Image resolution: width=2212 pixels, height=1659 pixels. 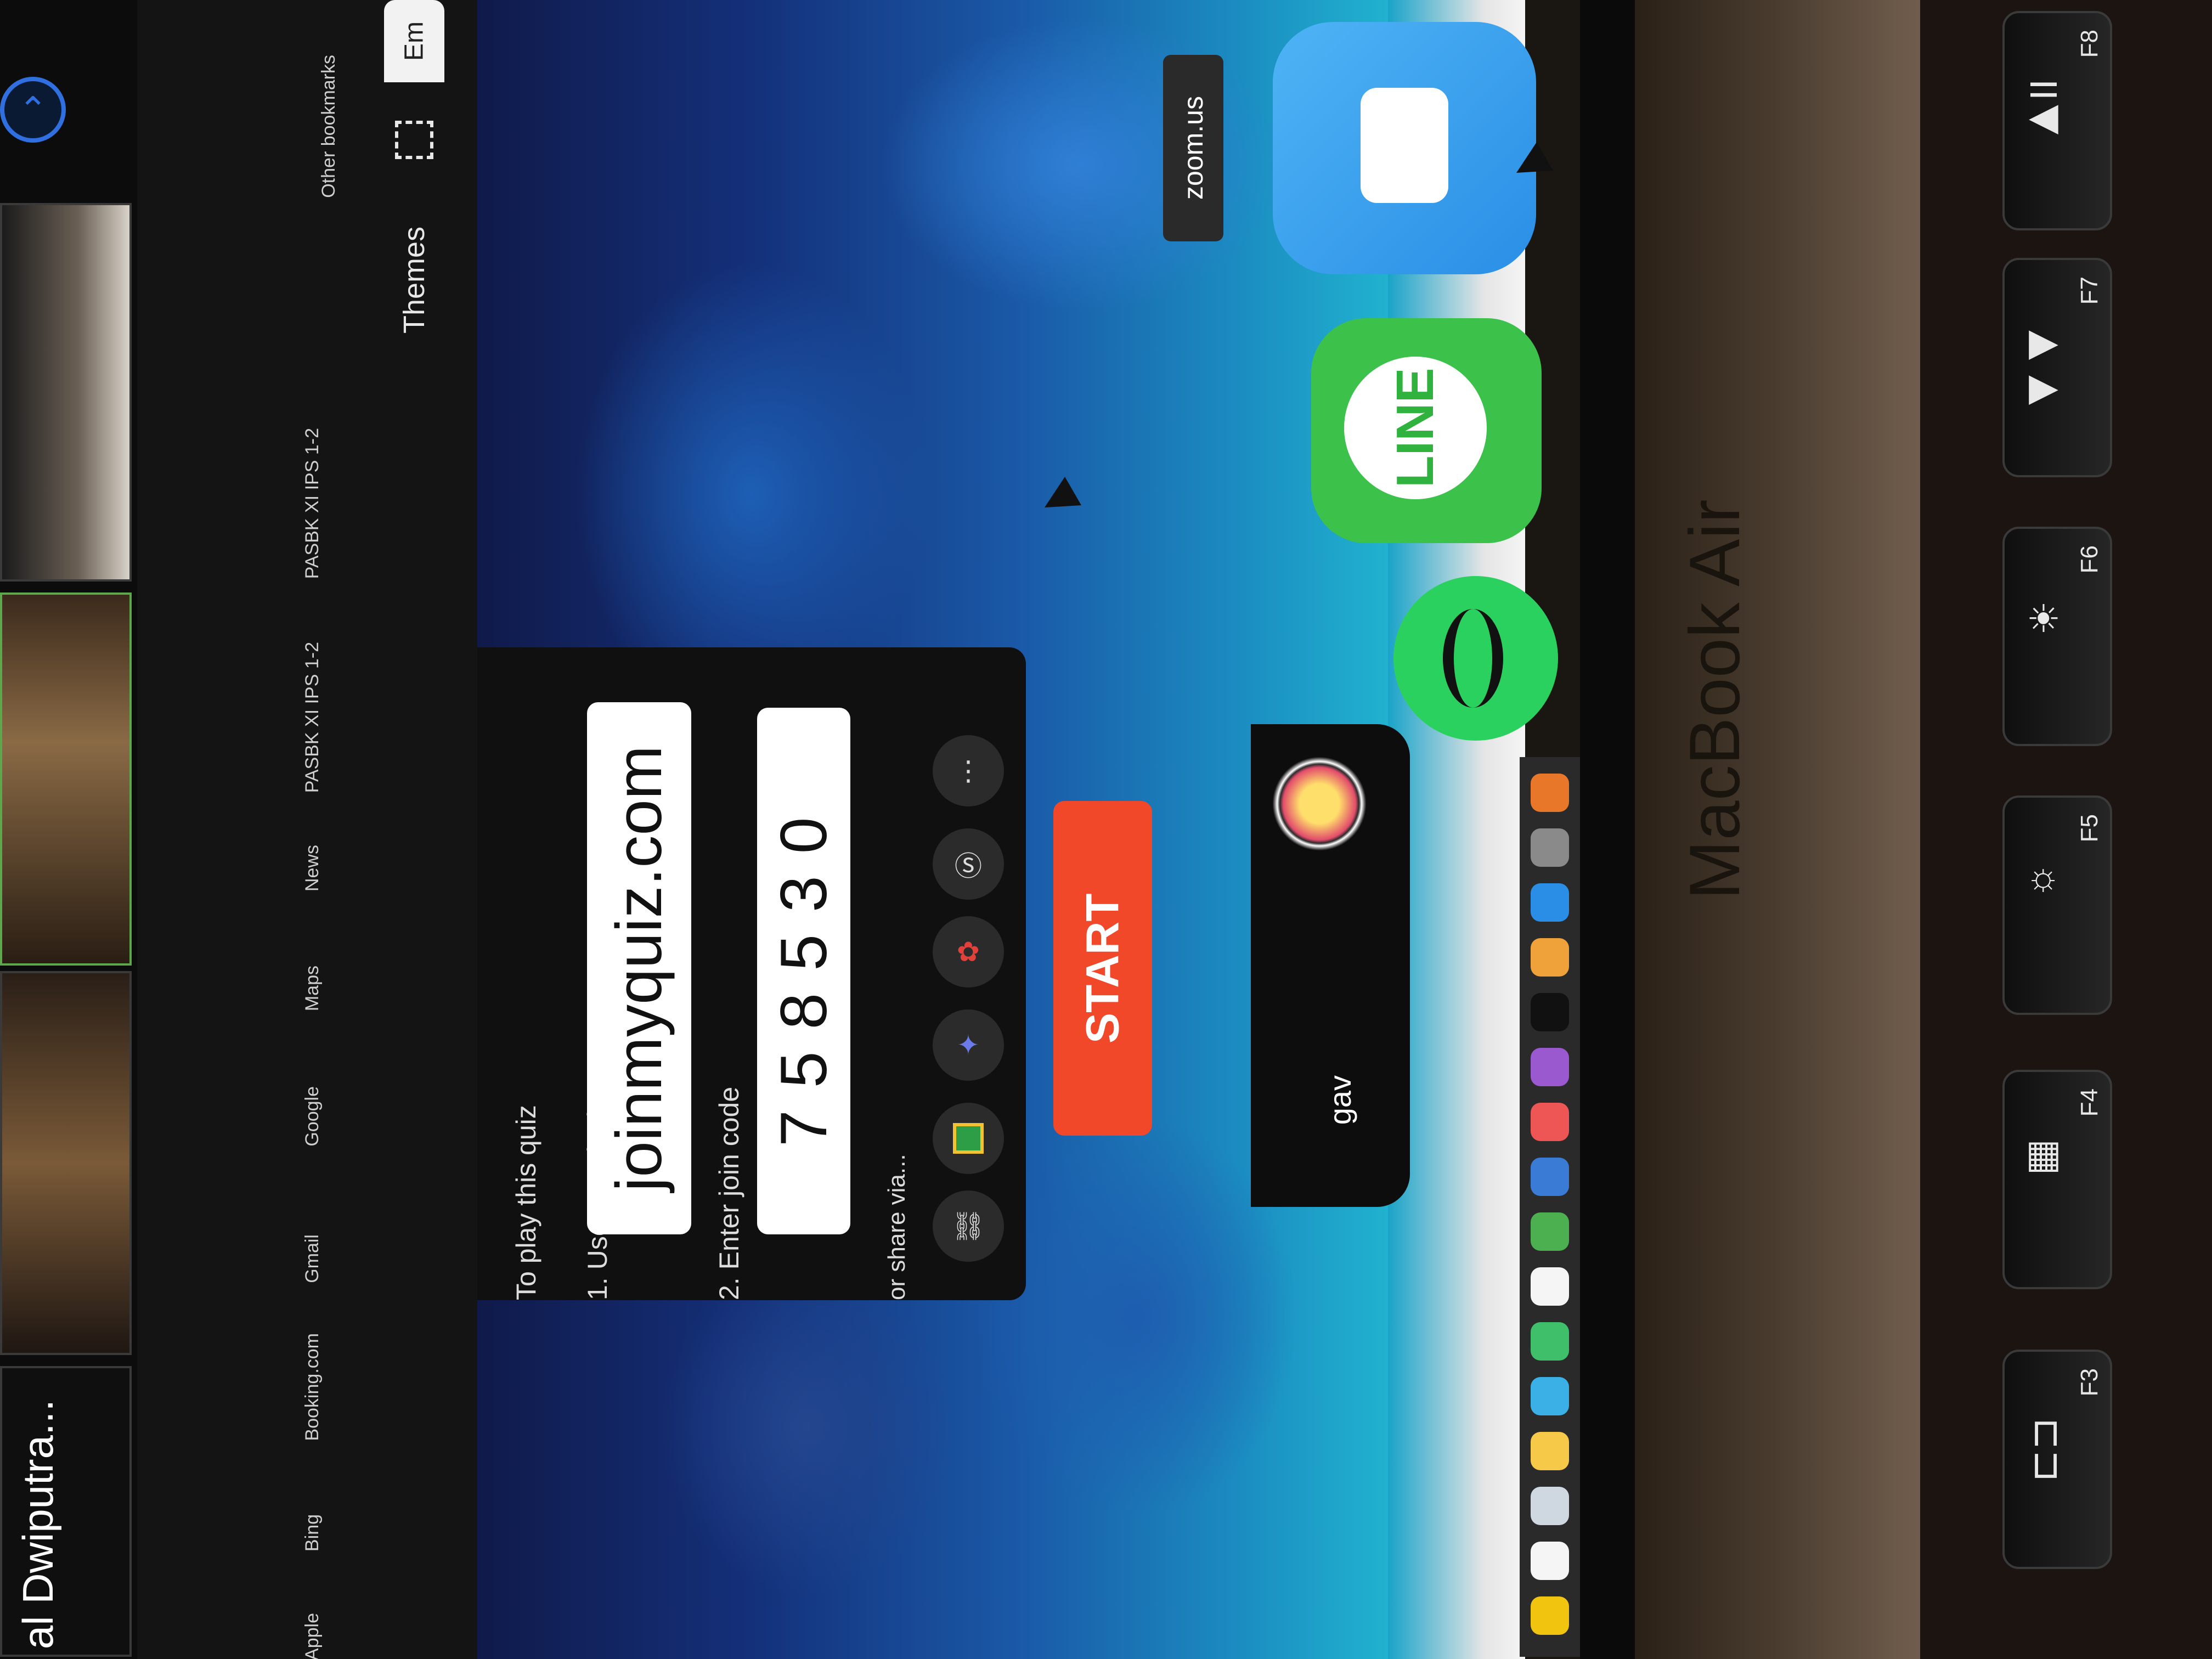 I want to click on spotify-wave-icon, so click(x=1473, y=658).